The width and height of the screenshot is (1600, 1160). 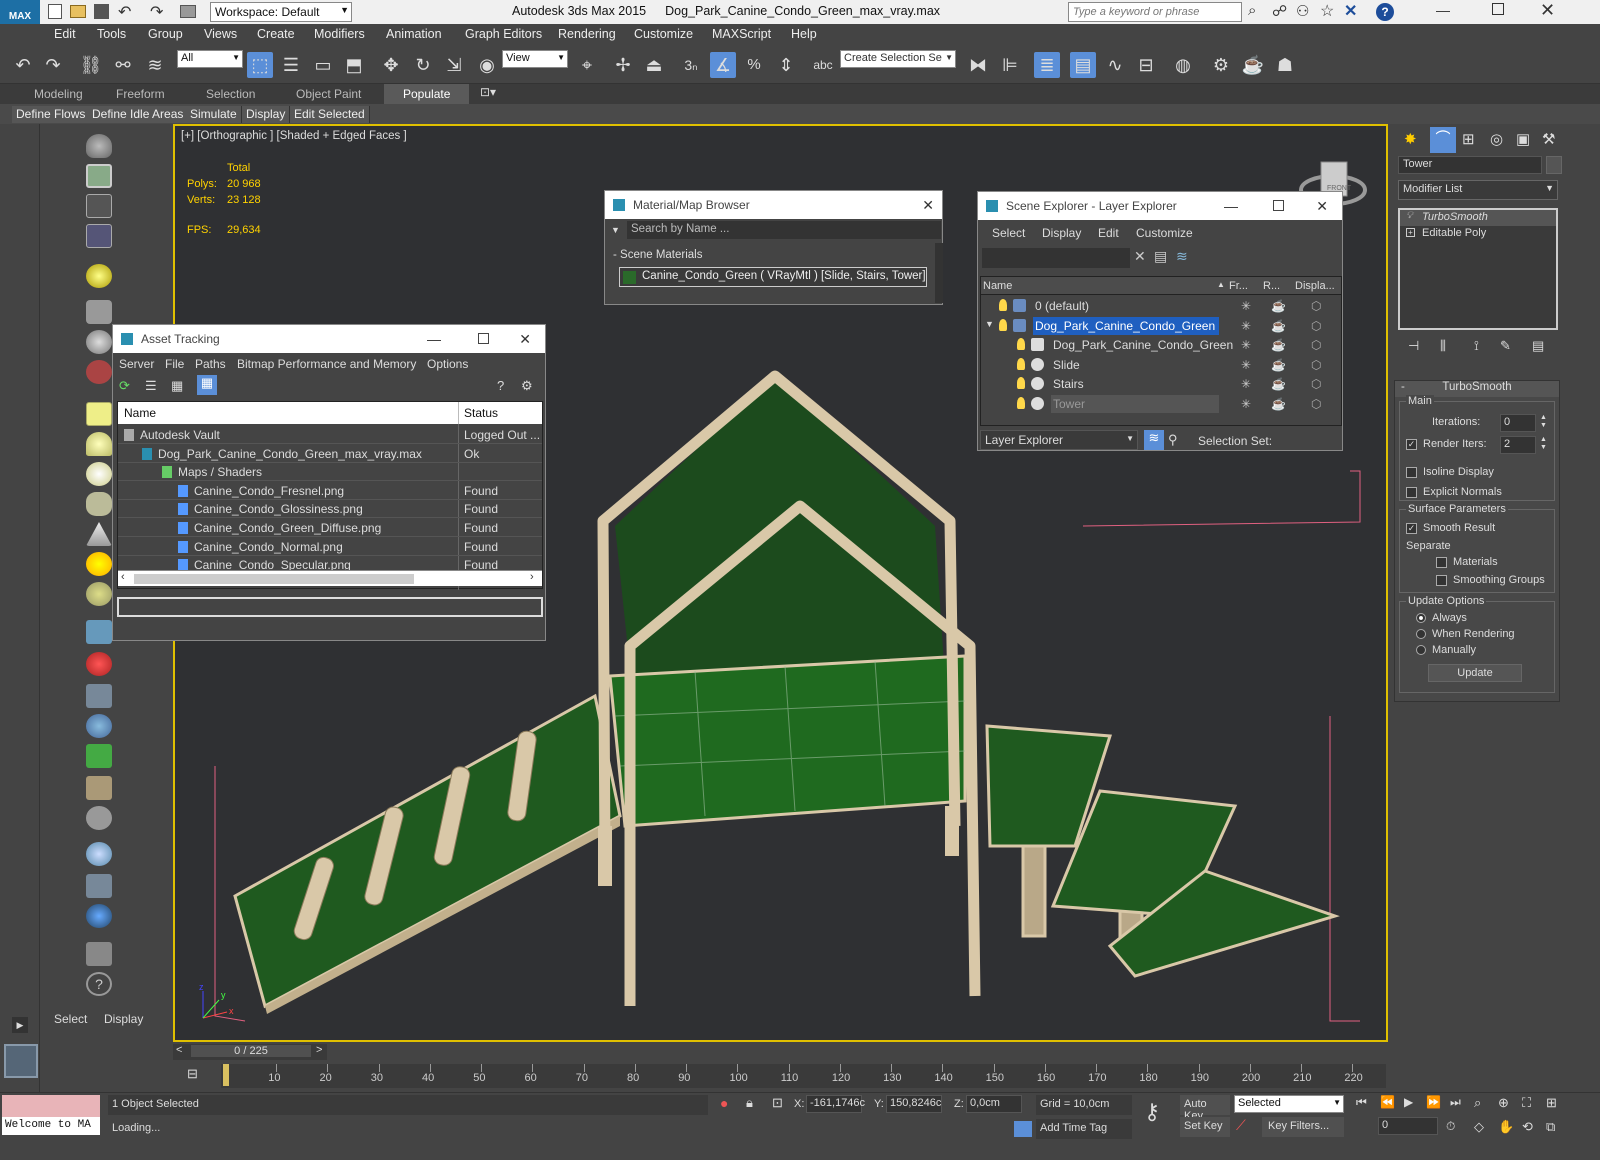 I want to click on minimize-button: —, so click(x=1443, y=10).